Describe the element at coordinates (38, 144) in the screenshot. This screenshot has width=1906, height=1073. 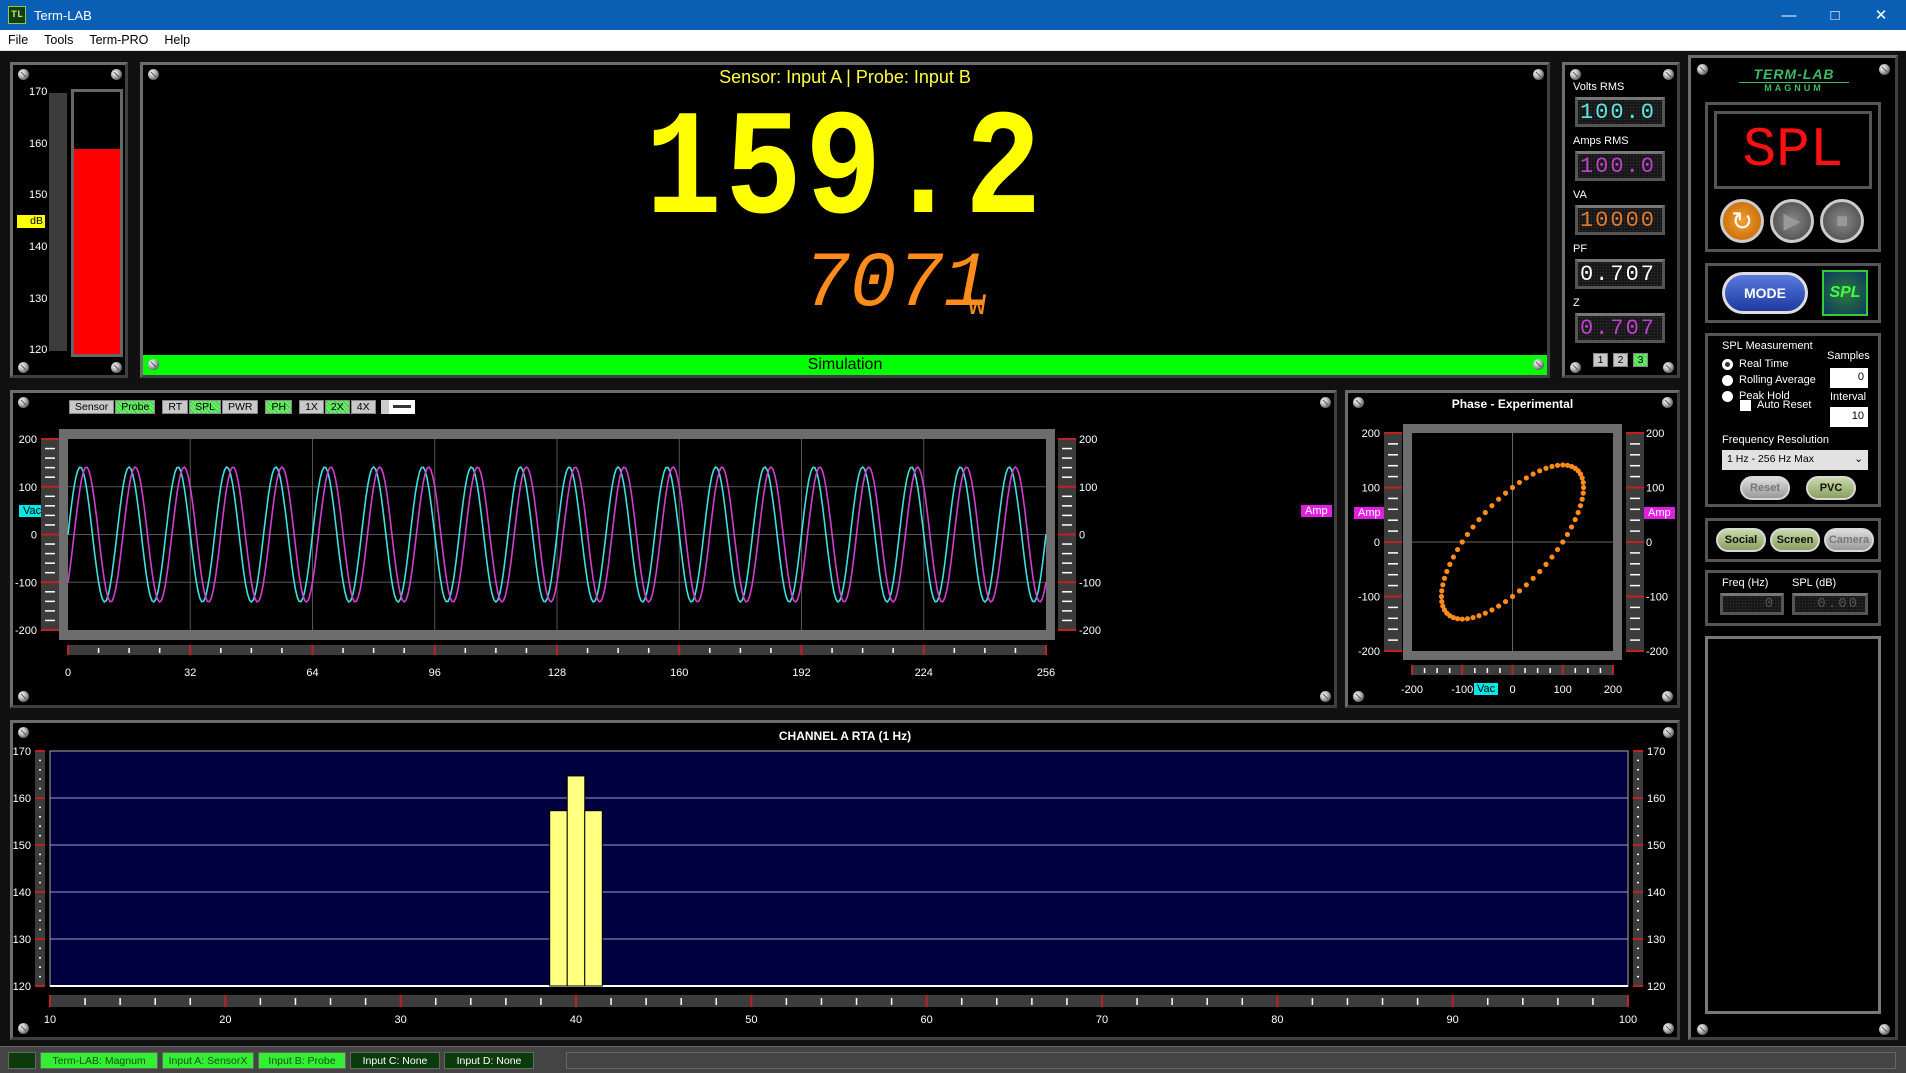
I see `scale-label: 160` at that location.